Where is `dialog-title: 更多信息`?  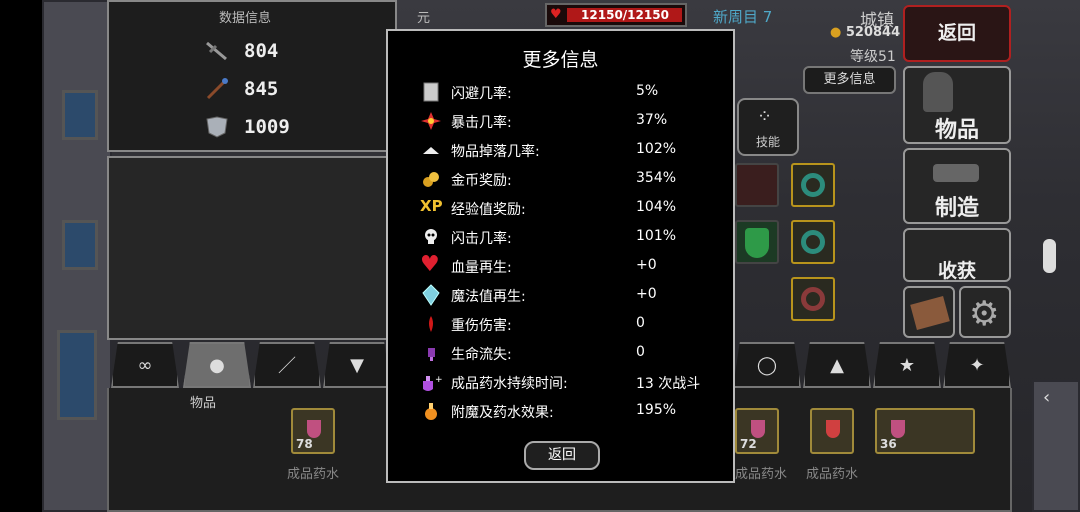 dialog-title: 更多信息 is located at coordinates (560, 60).